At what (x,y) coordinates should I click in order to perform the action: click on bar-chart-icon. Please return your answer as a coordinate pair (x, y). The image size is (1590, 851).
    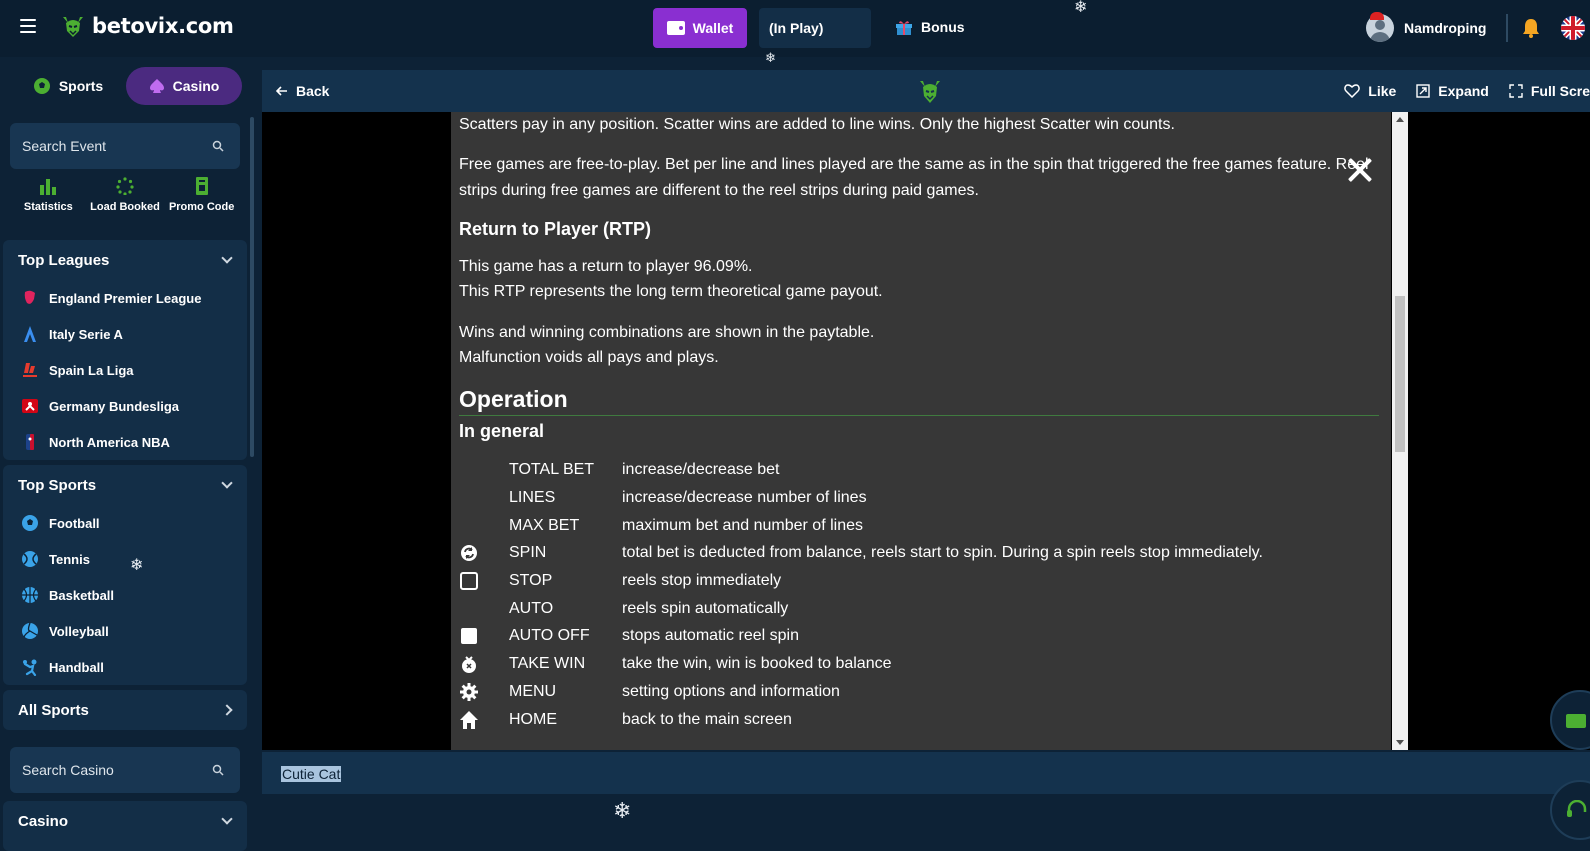
    Looking at the image, I should click on (48, 187).